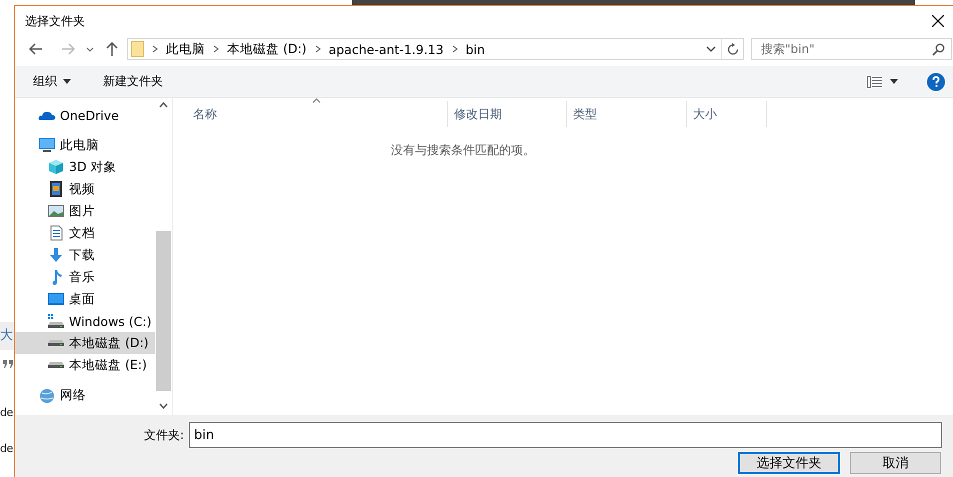 Image resolution: width=953 pixels, height=477 pixels. What do you see at coordinates (507, 114) in the screenshot?
I see `column-header: 修改日期` at bounding box center [507, 114].